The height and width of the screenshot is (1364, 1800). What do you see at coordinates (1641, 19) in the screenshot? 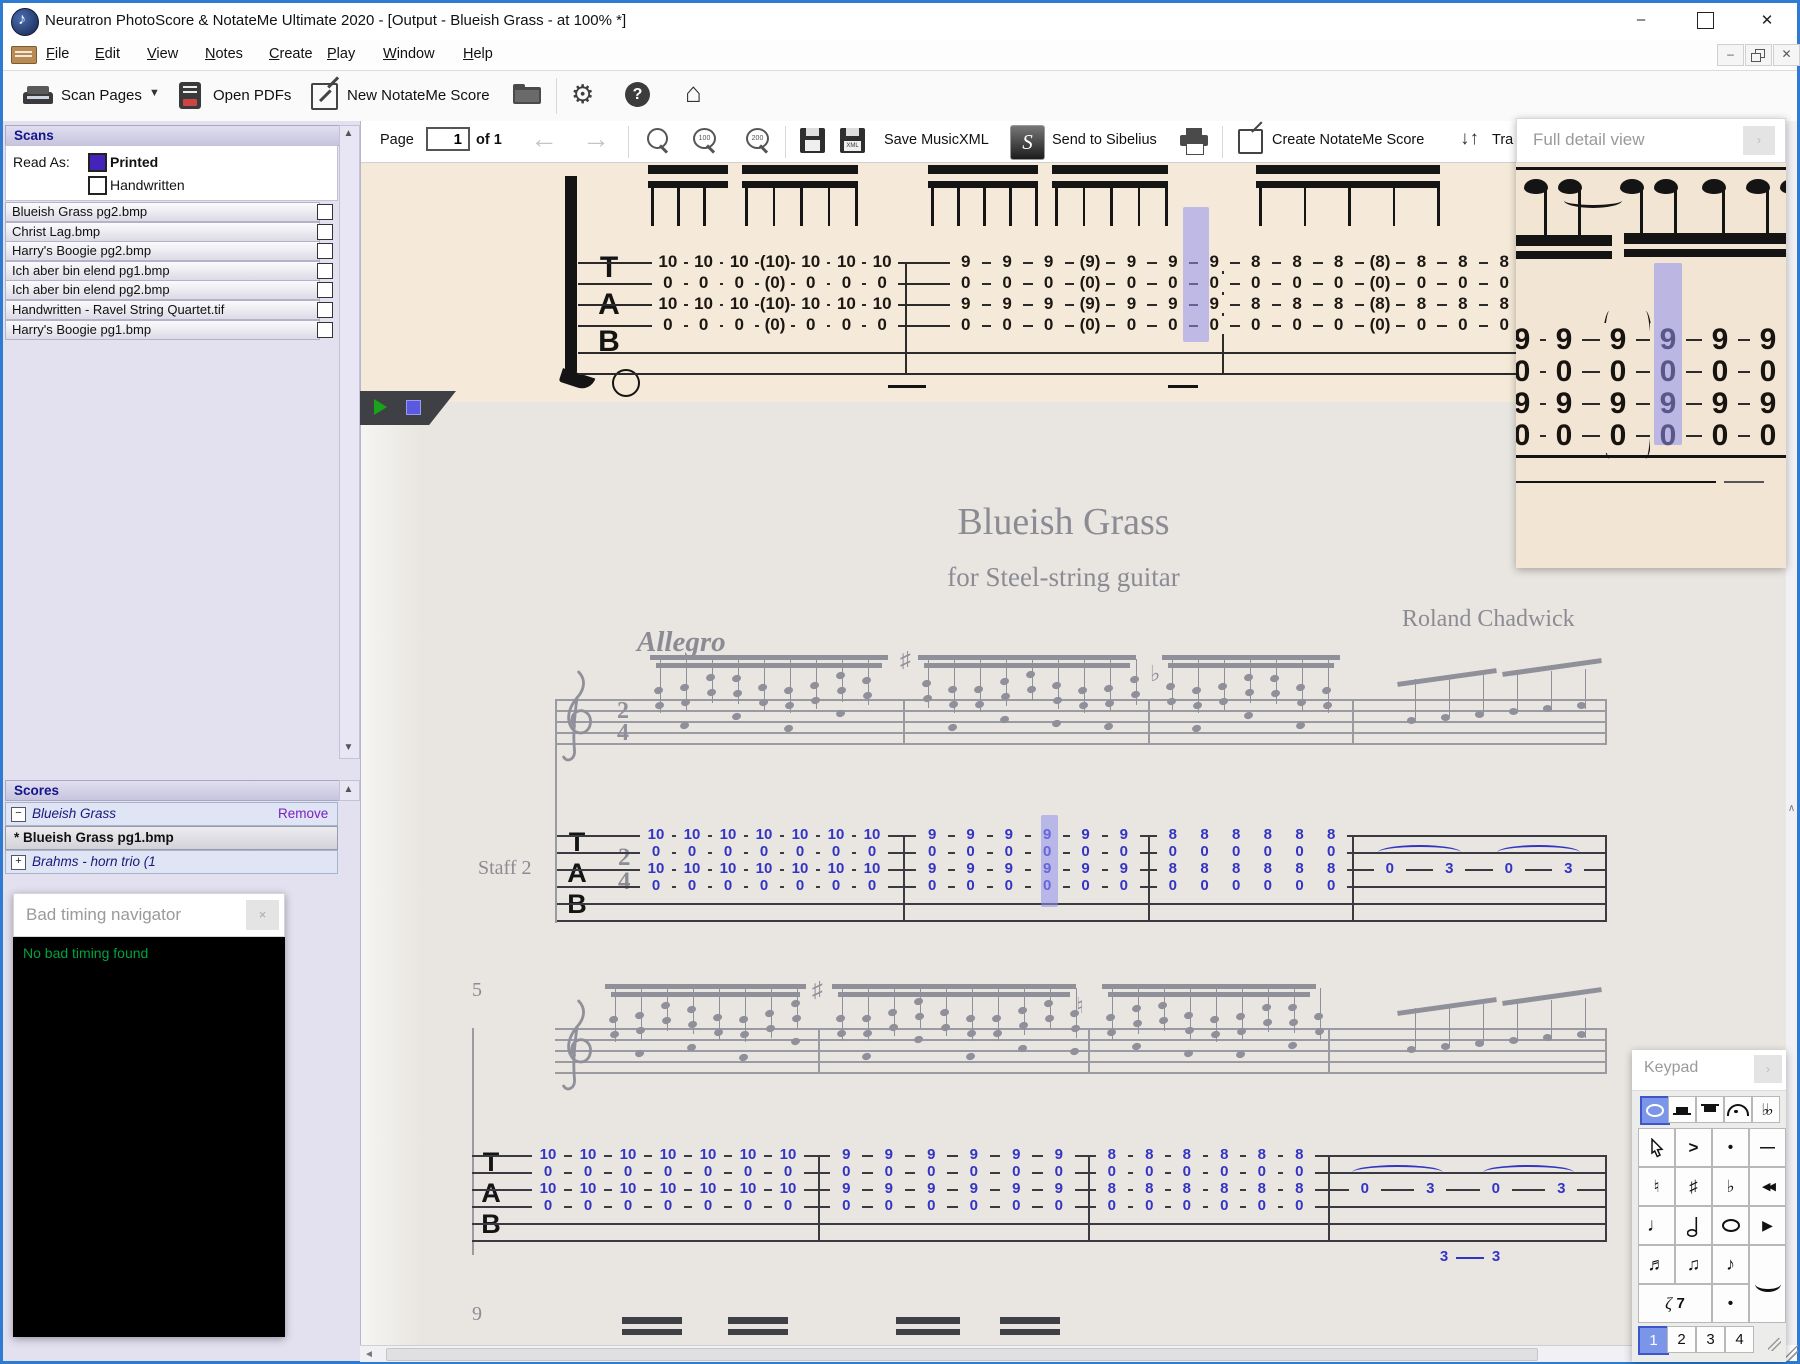
I see `minimize-button: –` at bounding box center [1641, 19].